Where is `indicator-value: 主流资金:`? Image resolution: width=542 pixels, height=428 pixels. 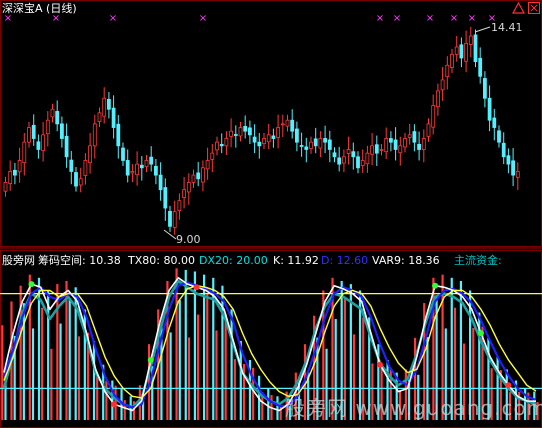
indicator-value: 主流资金: is located at coordinates (478, 260).